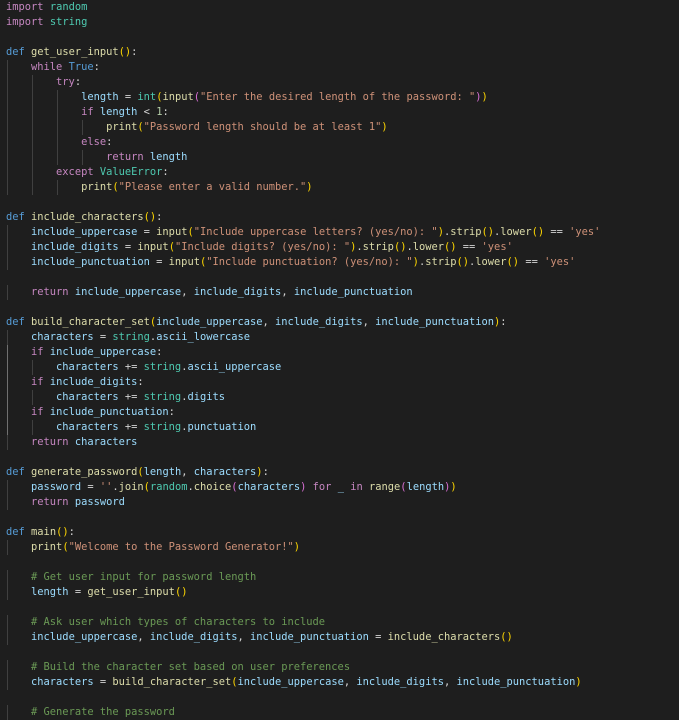  I want to click on code-token: ascii_uppercase, so click(234, 367).